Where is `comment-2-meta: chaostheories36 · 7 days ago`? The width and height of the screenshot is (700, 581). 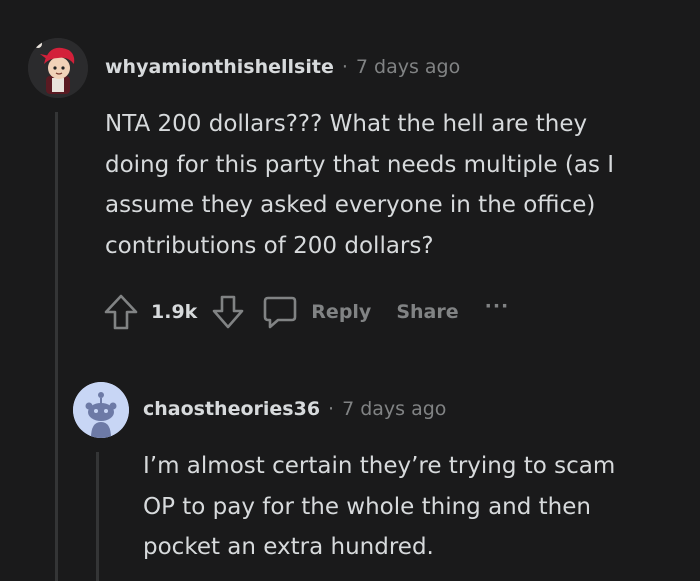 comment-2-meta: chaostheories36 · 7 days ago is located at coordinates (294, 409).